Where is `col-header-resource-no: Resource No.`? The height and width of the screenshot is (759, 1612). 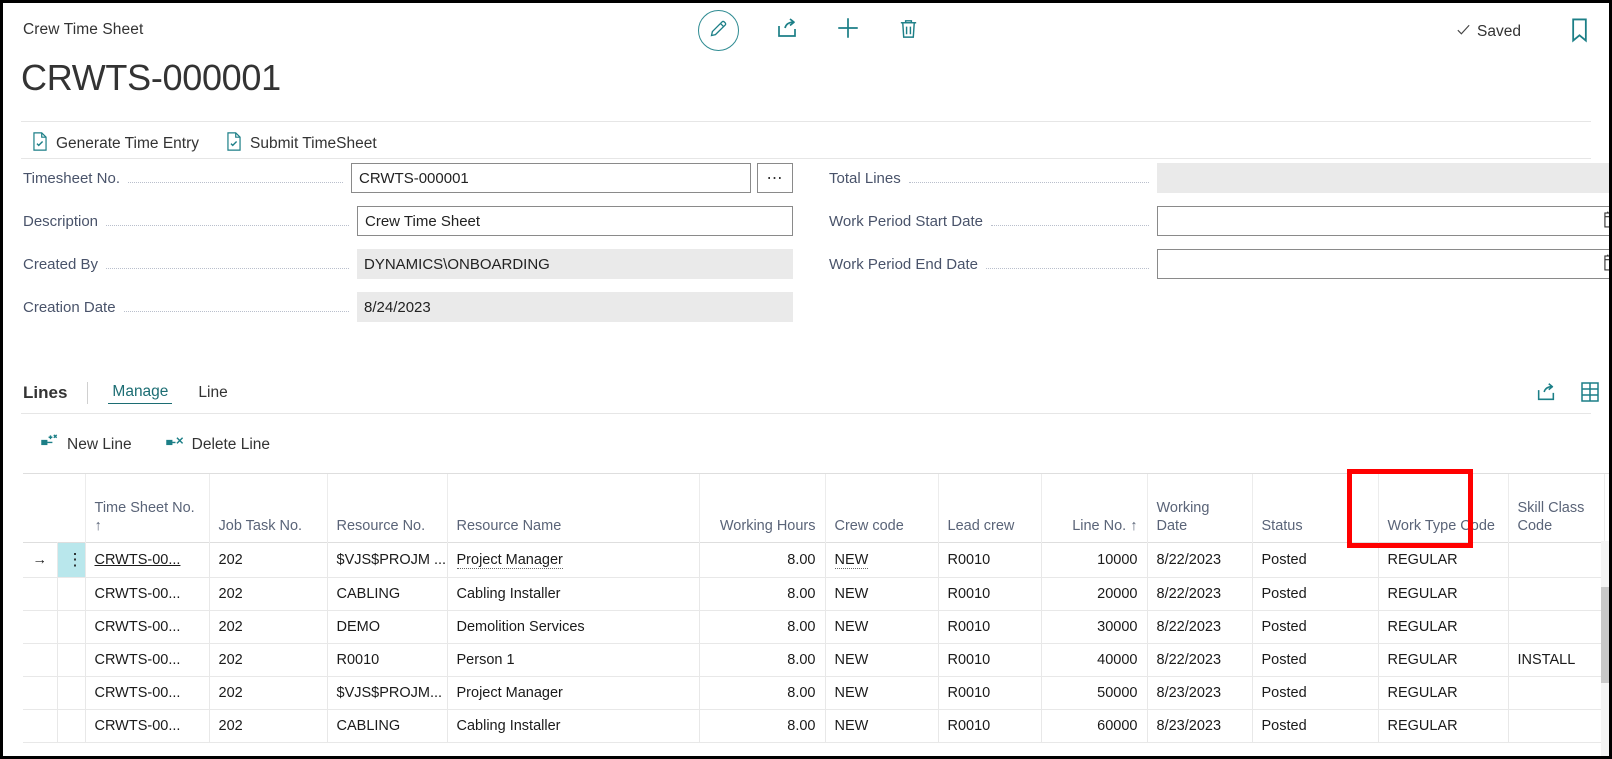
col-header-resource-no: Resource No. is located at coordinates (387, 508).